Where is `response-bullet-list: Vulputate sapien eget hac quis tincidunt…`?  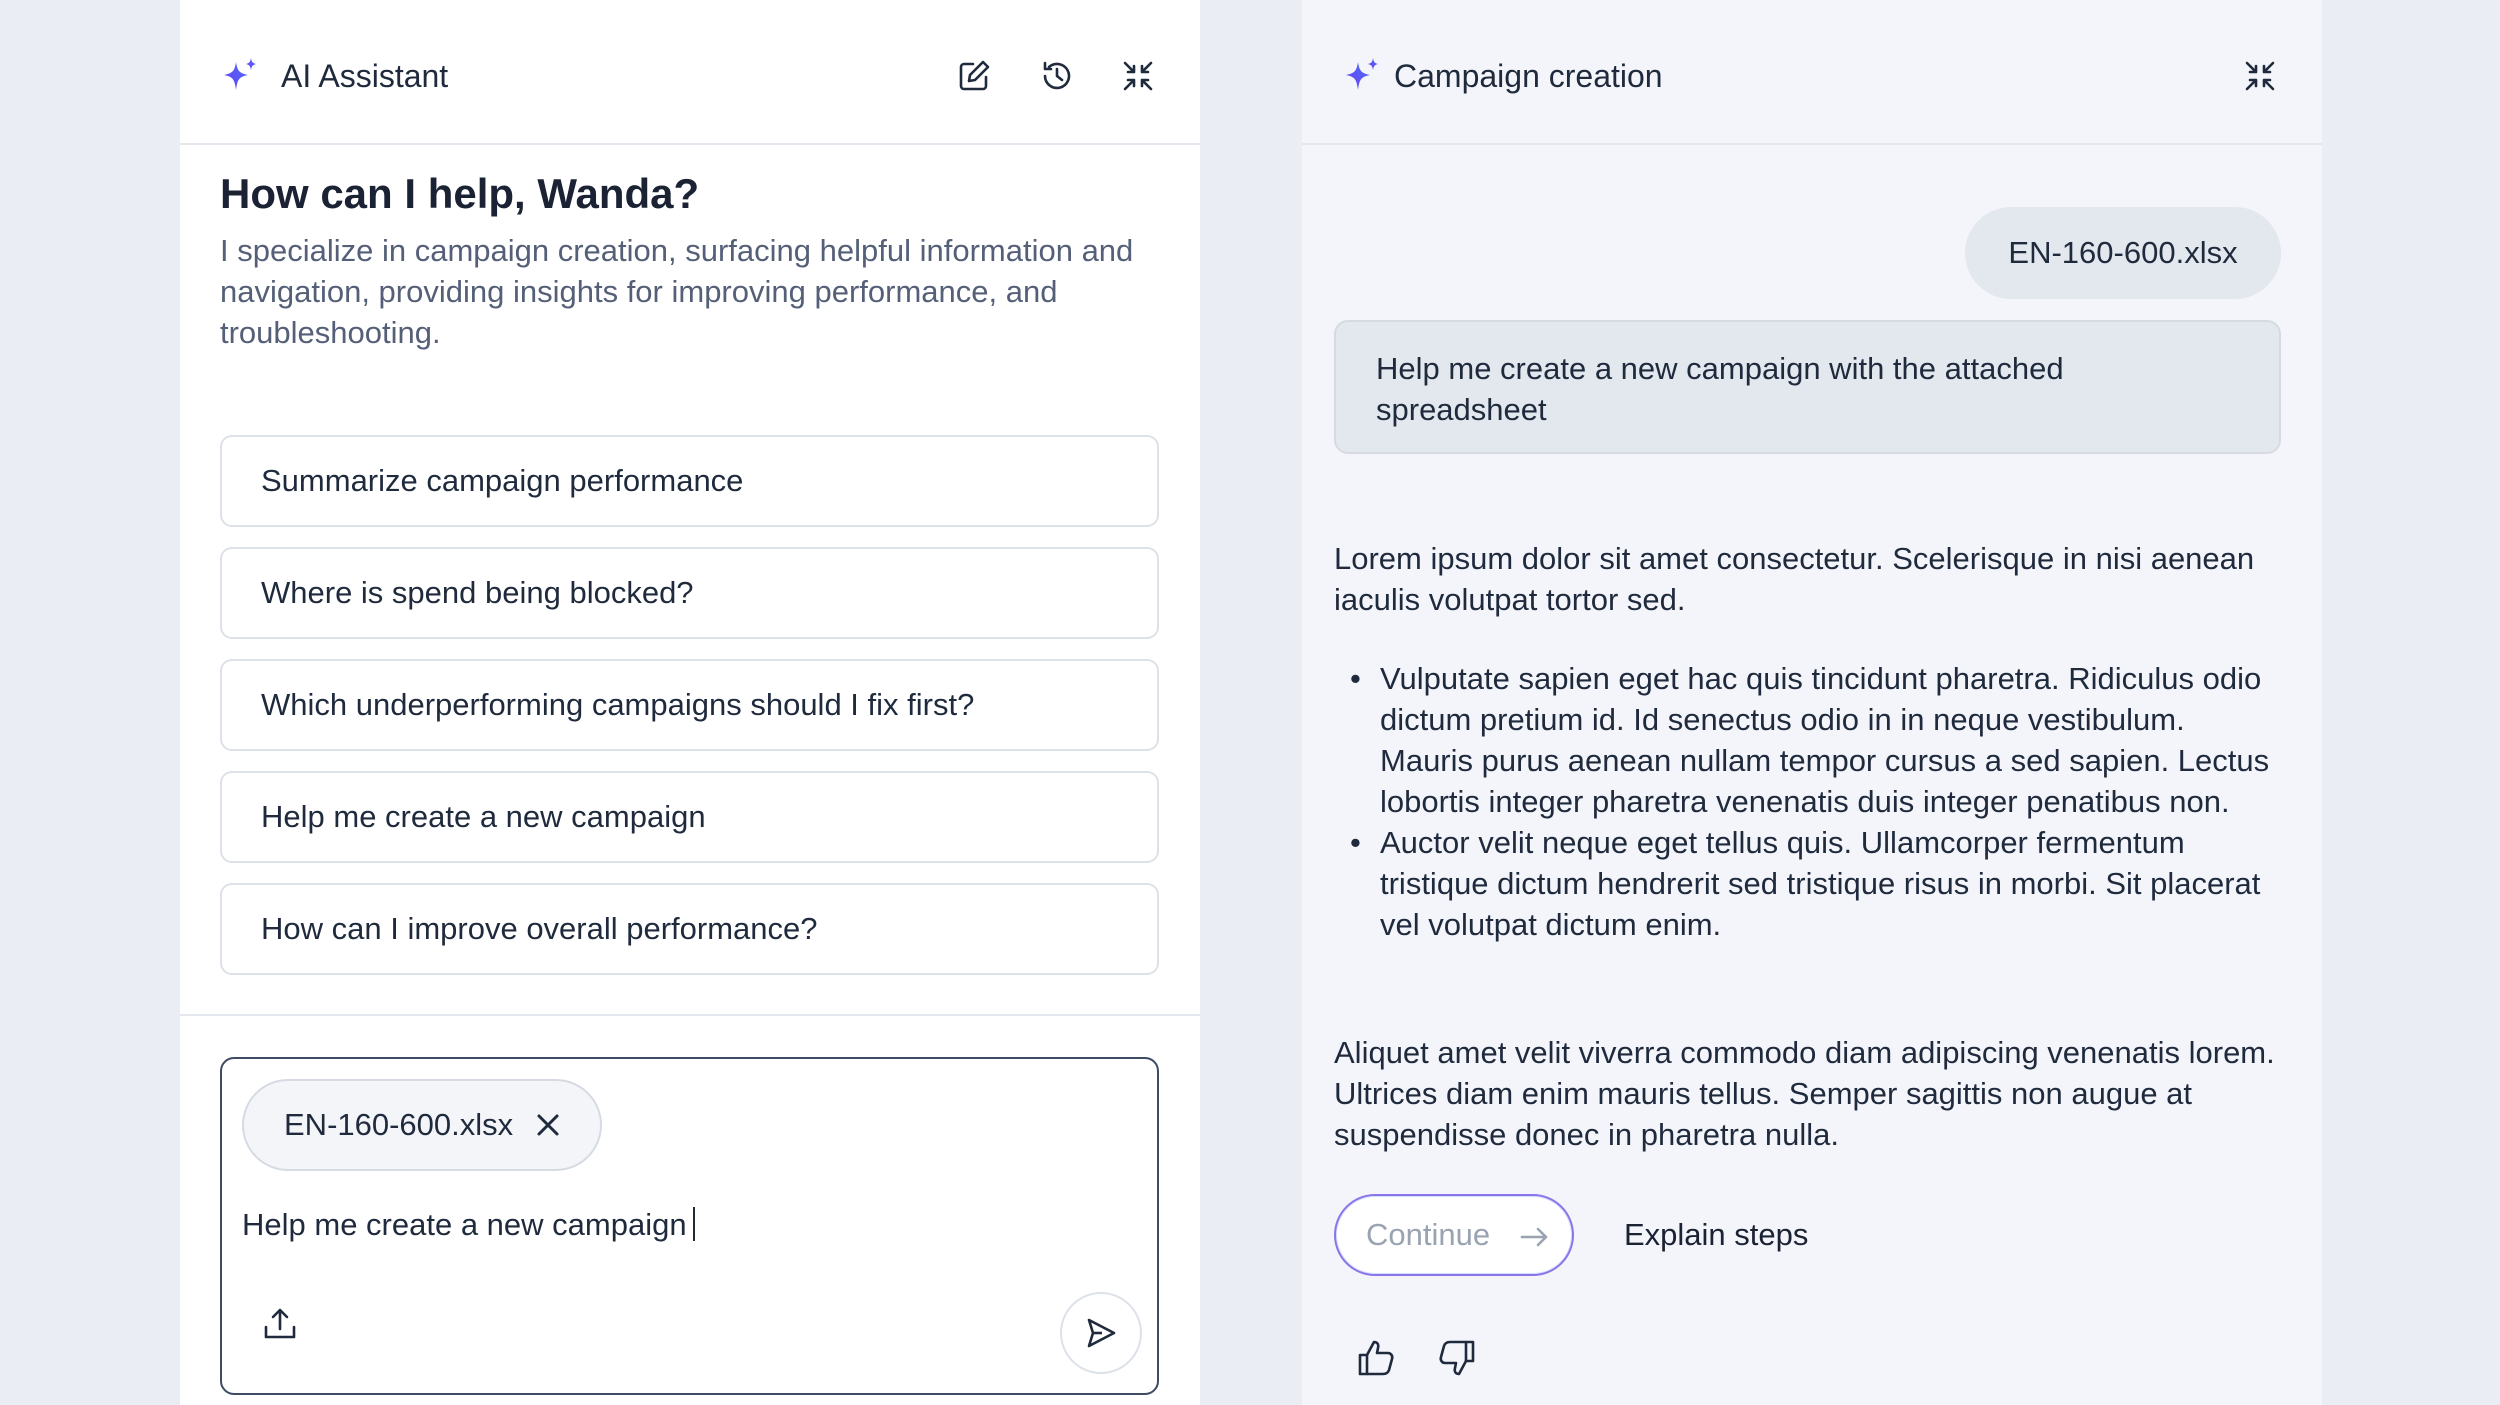
response-bullet-list: Vulputate sapien eget hac quis tincidunt… is located at coordinates (1809, 801).